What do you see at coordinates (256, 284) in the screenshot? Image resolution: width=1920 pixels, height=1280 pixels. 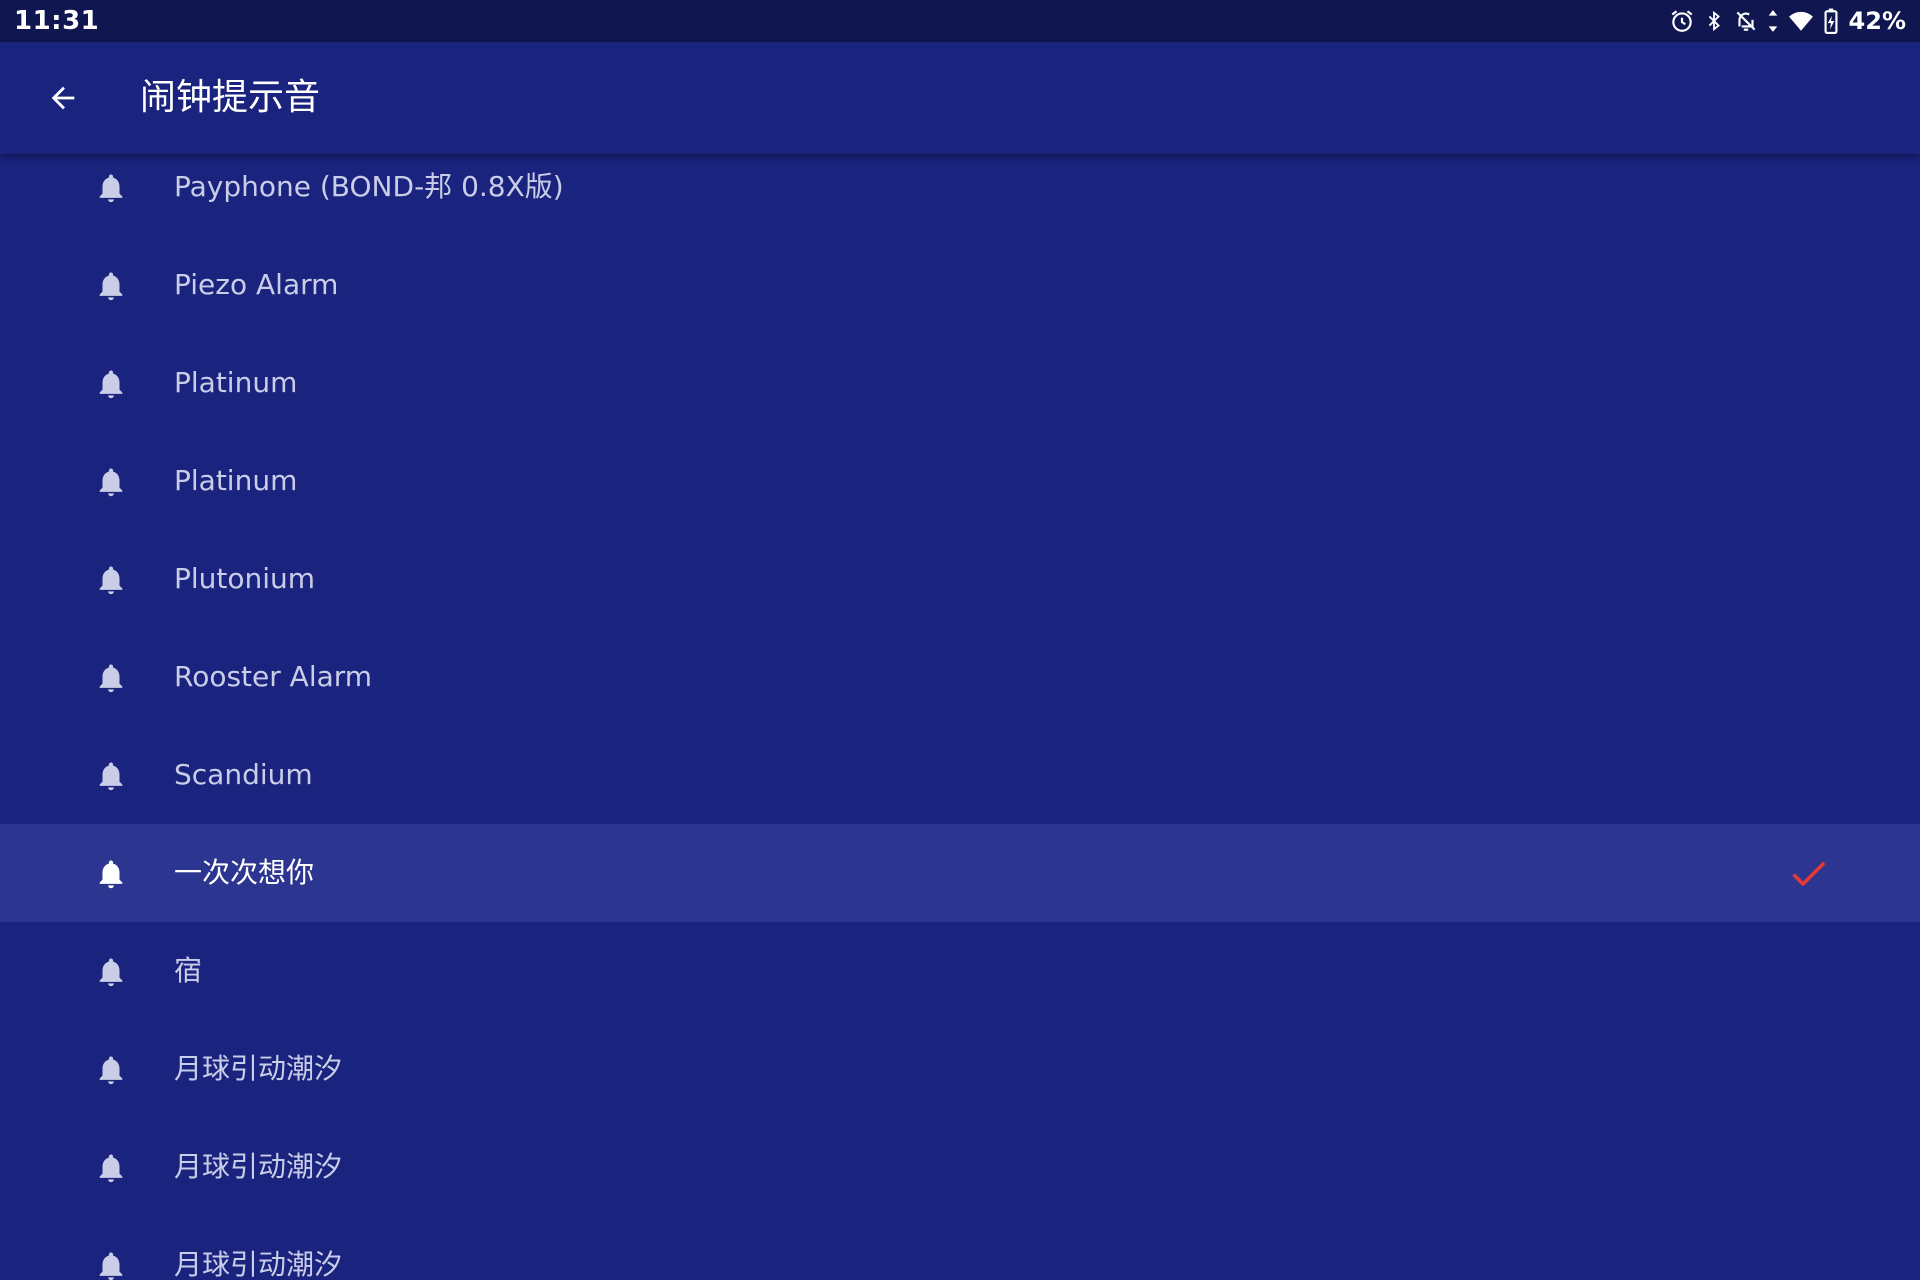 I see `list-item-label: Piezo Alarm` at bounding box center [256, 284].